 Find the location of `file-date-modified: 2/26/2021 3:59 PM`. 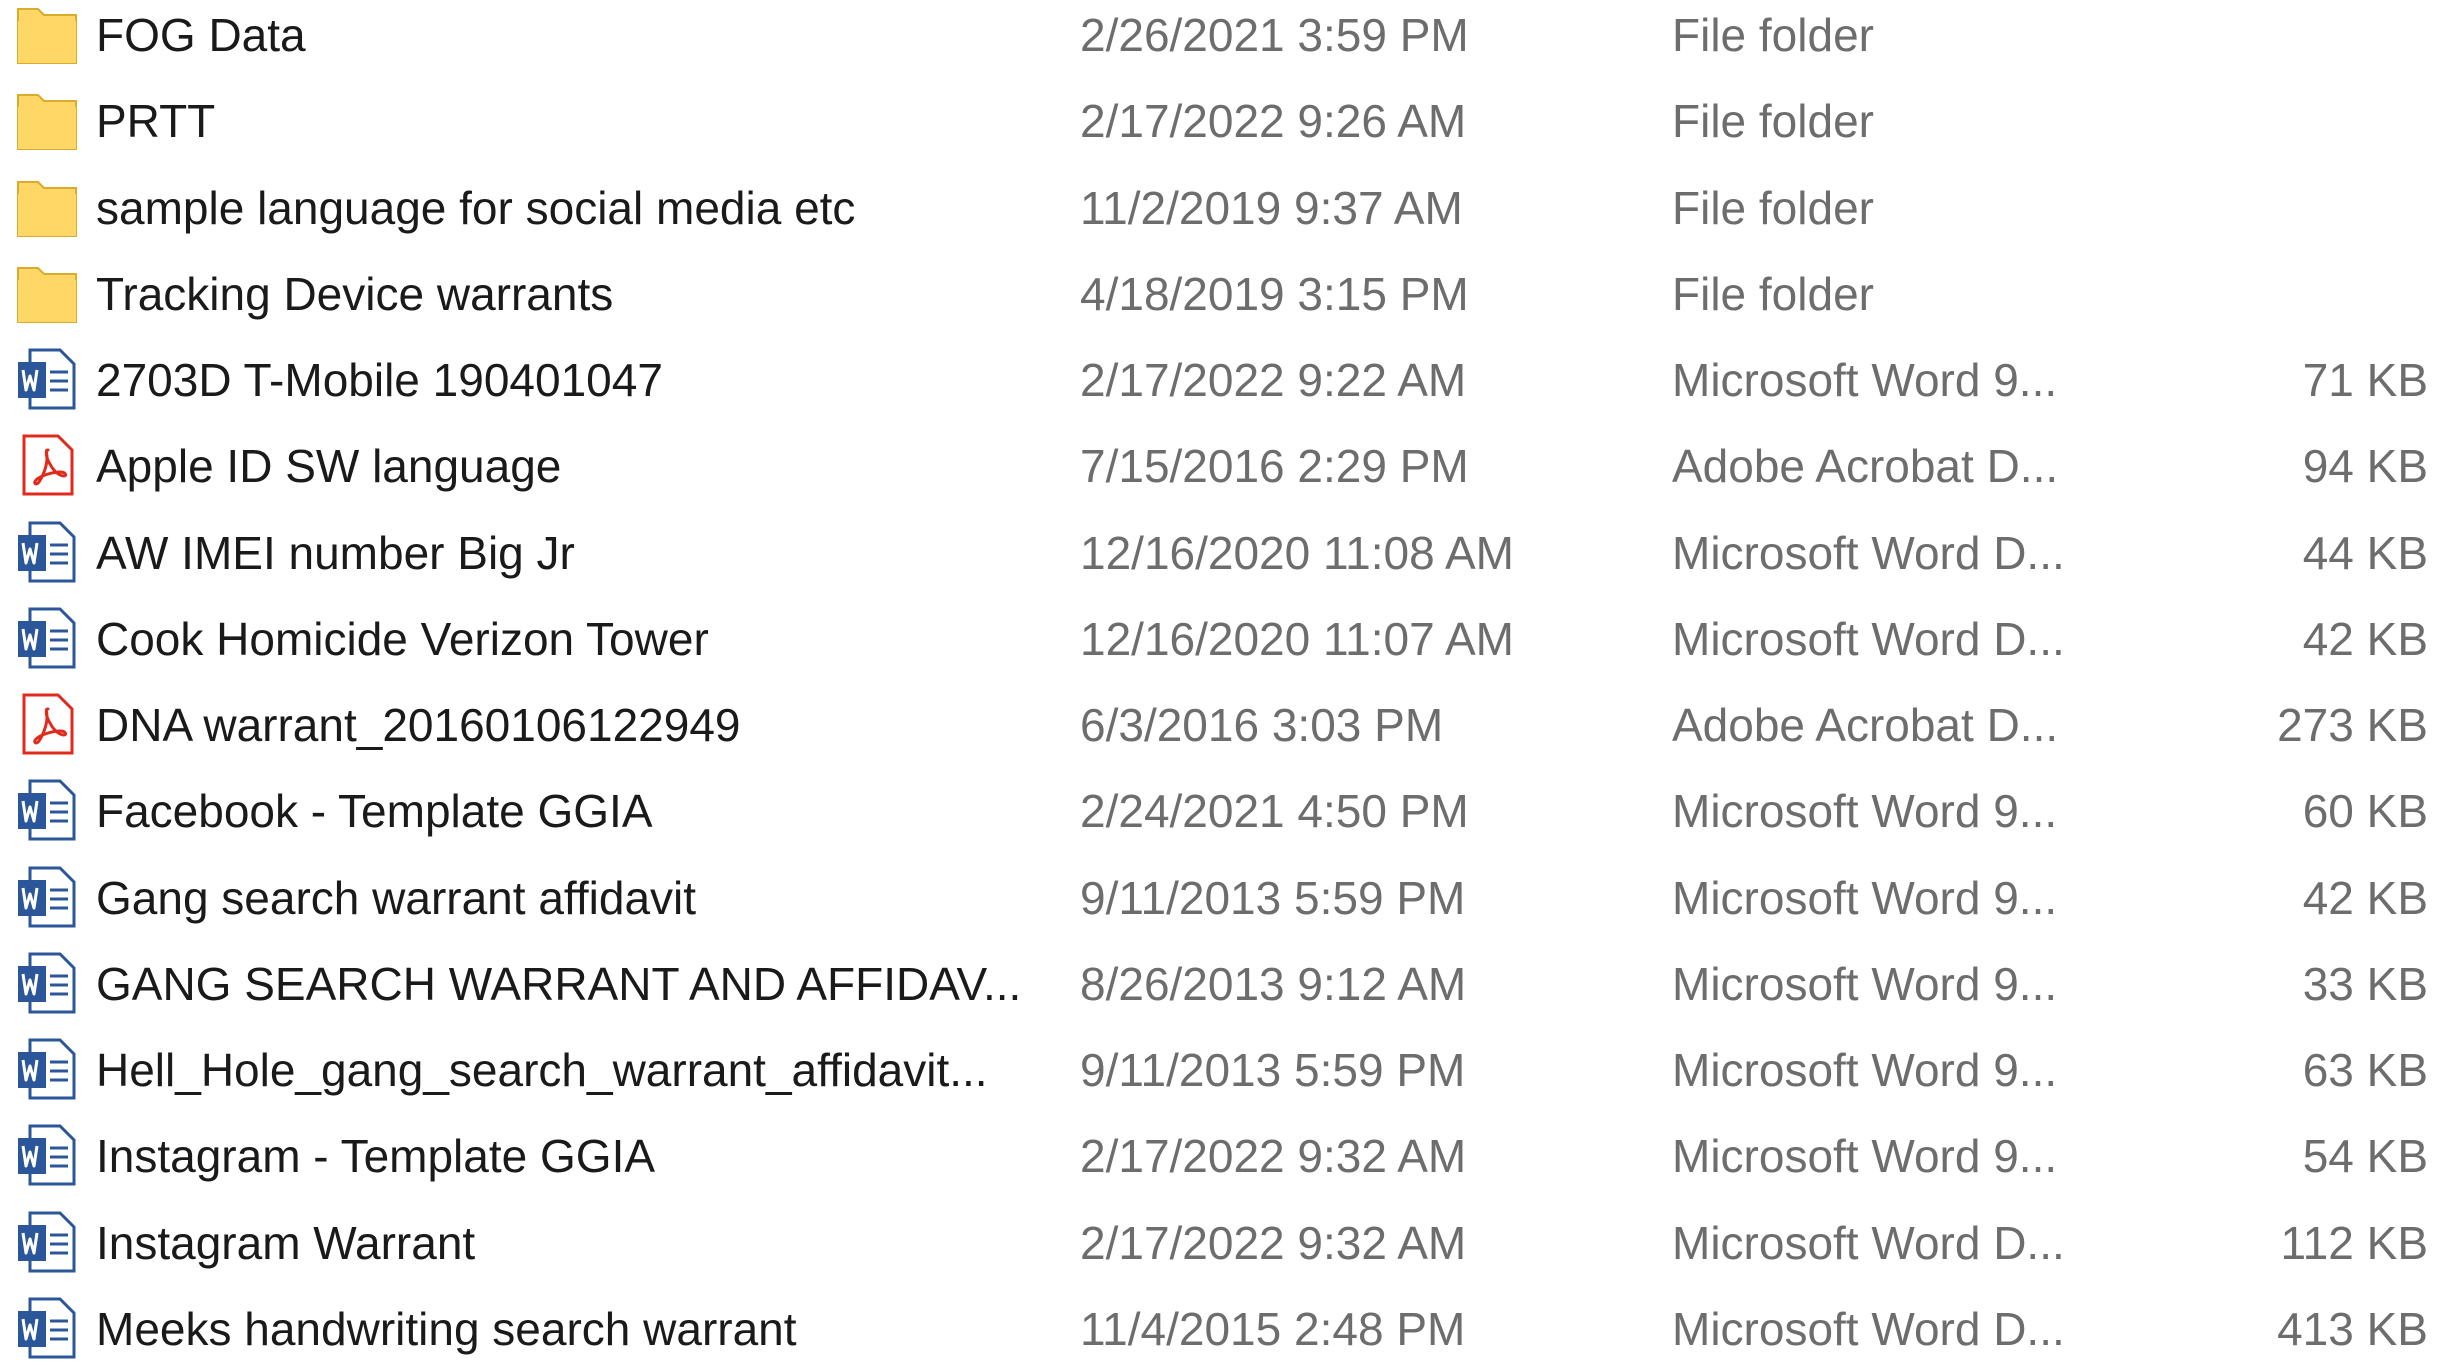

file-date-modified: 2/26/2021 3:59 PM is located at coordinates (1274, 35).